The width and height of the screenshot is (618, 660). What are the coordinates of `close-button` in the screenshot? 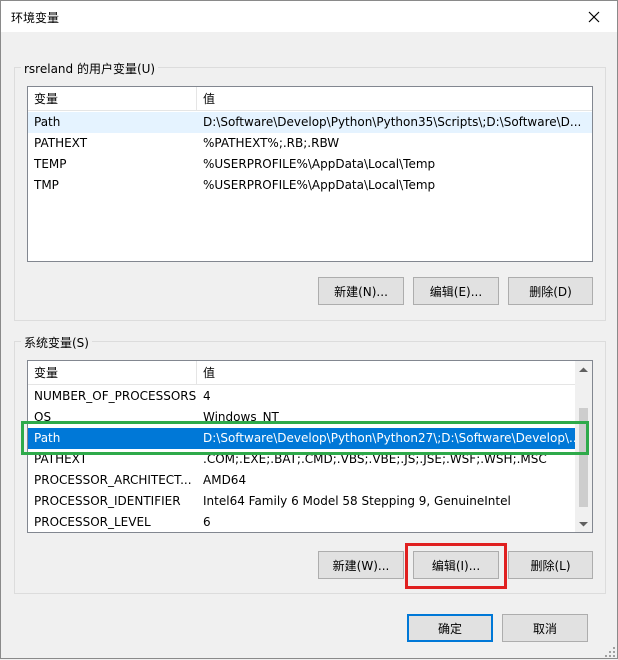 It's located at (594, 16).